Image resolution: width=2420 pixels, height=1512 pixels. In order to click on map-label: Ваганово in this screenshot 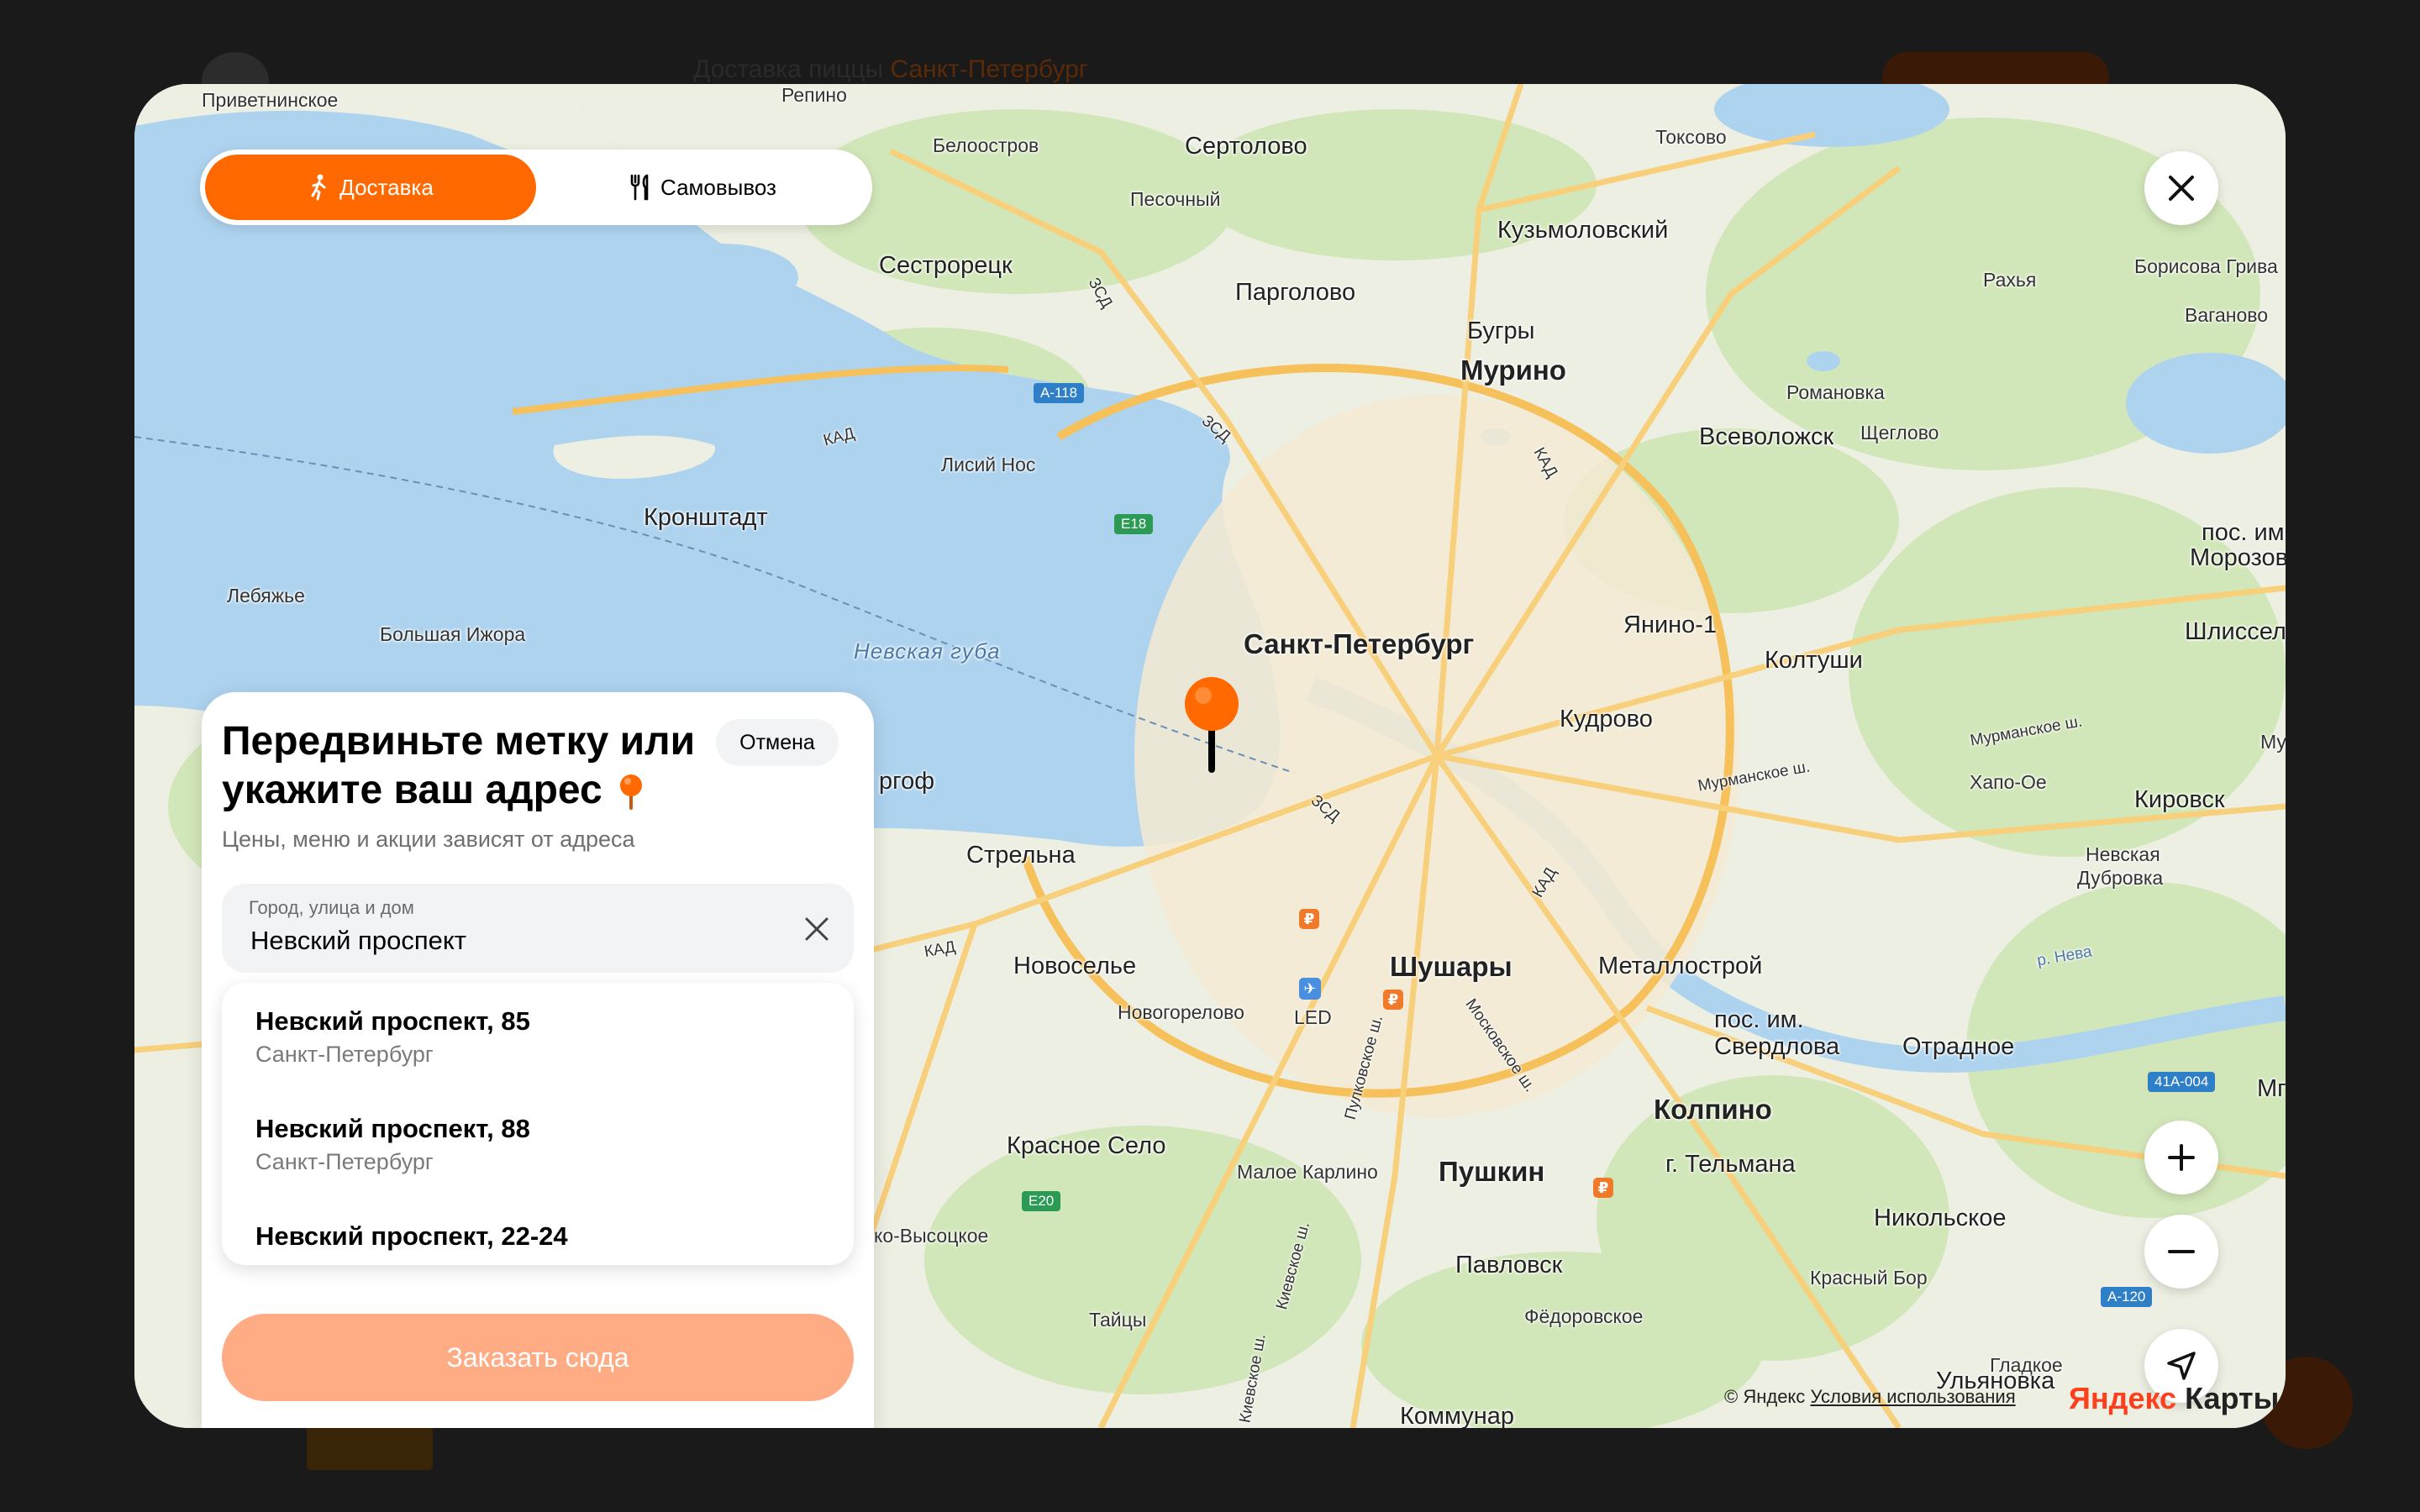, I will do `click(2227, 315)`.